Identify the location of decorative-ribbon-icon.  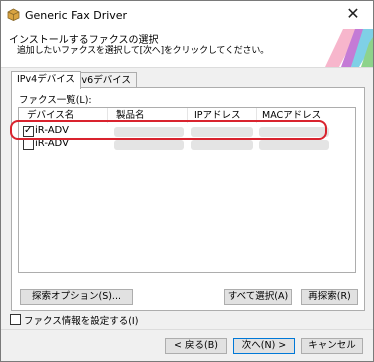
(349, 48).